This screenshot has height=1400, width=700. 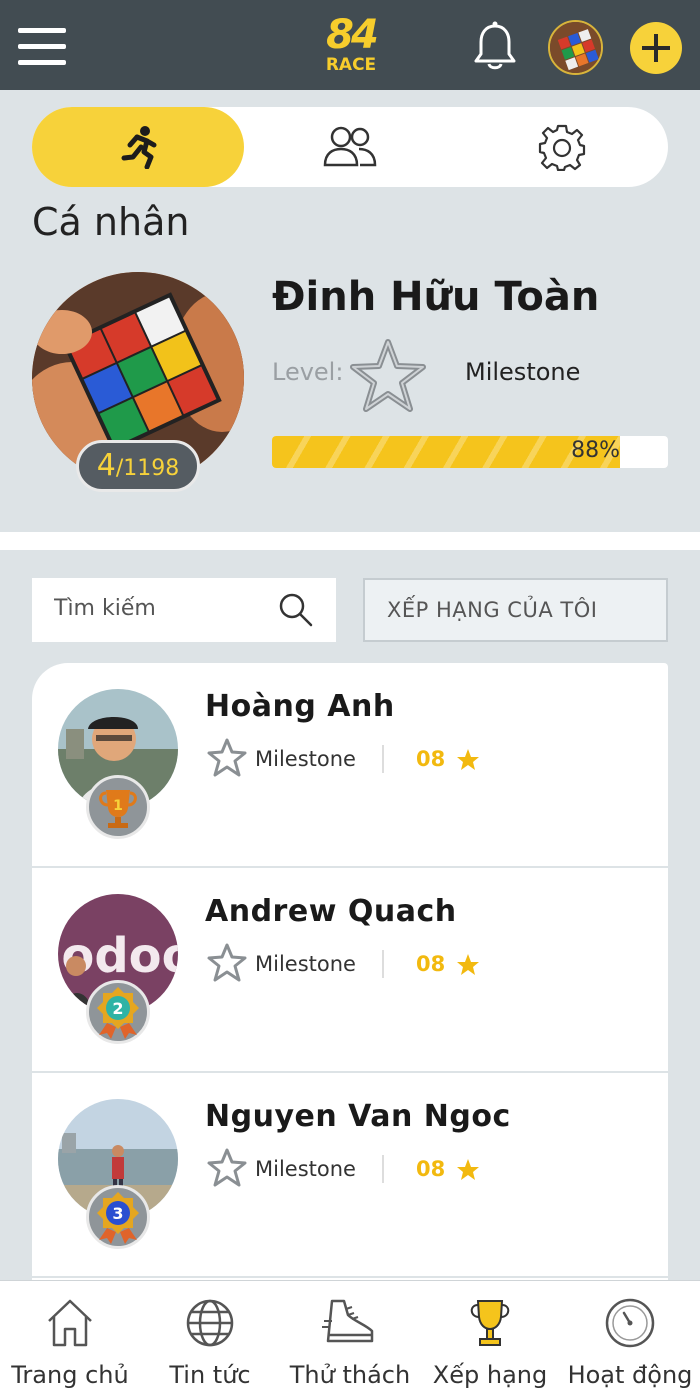 I want to click on tab-group, so click(x=350, y=147).